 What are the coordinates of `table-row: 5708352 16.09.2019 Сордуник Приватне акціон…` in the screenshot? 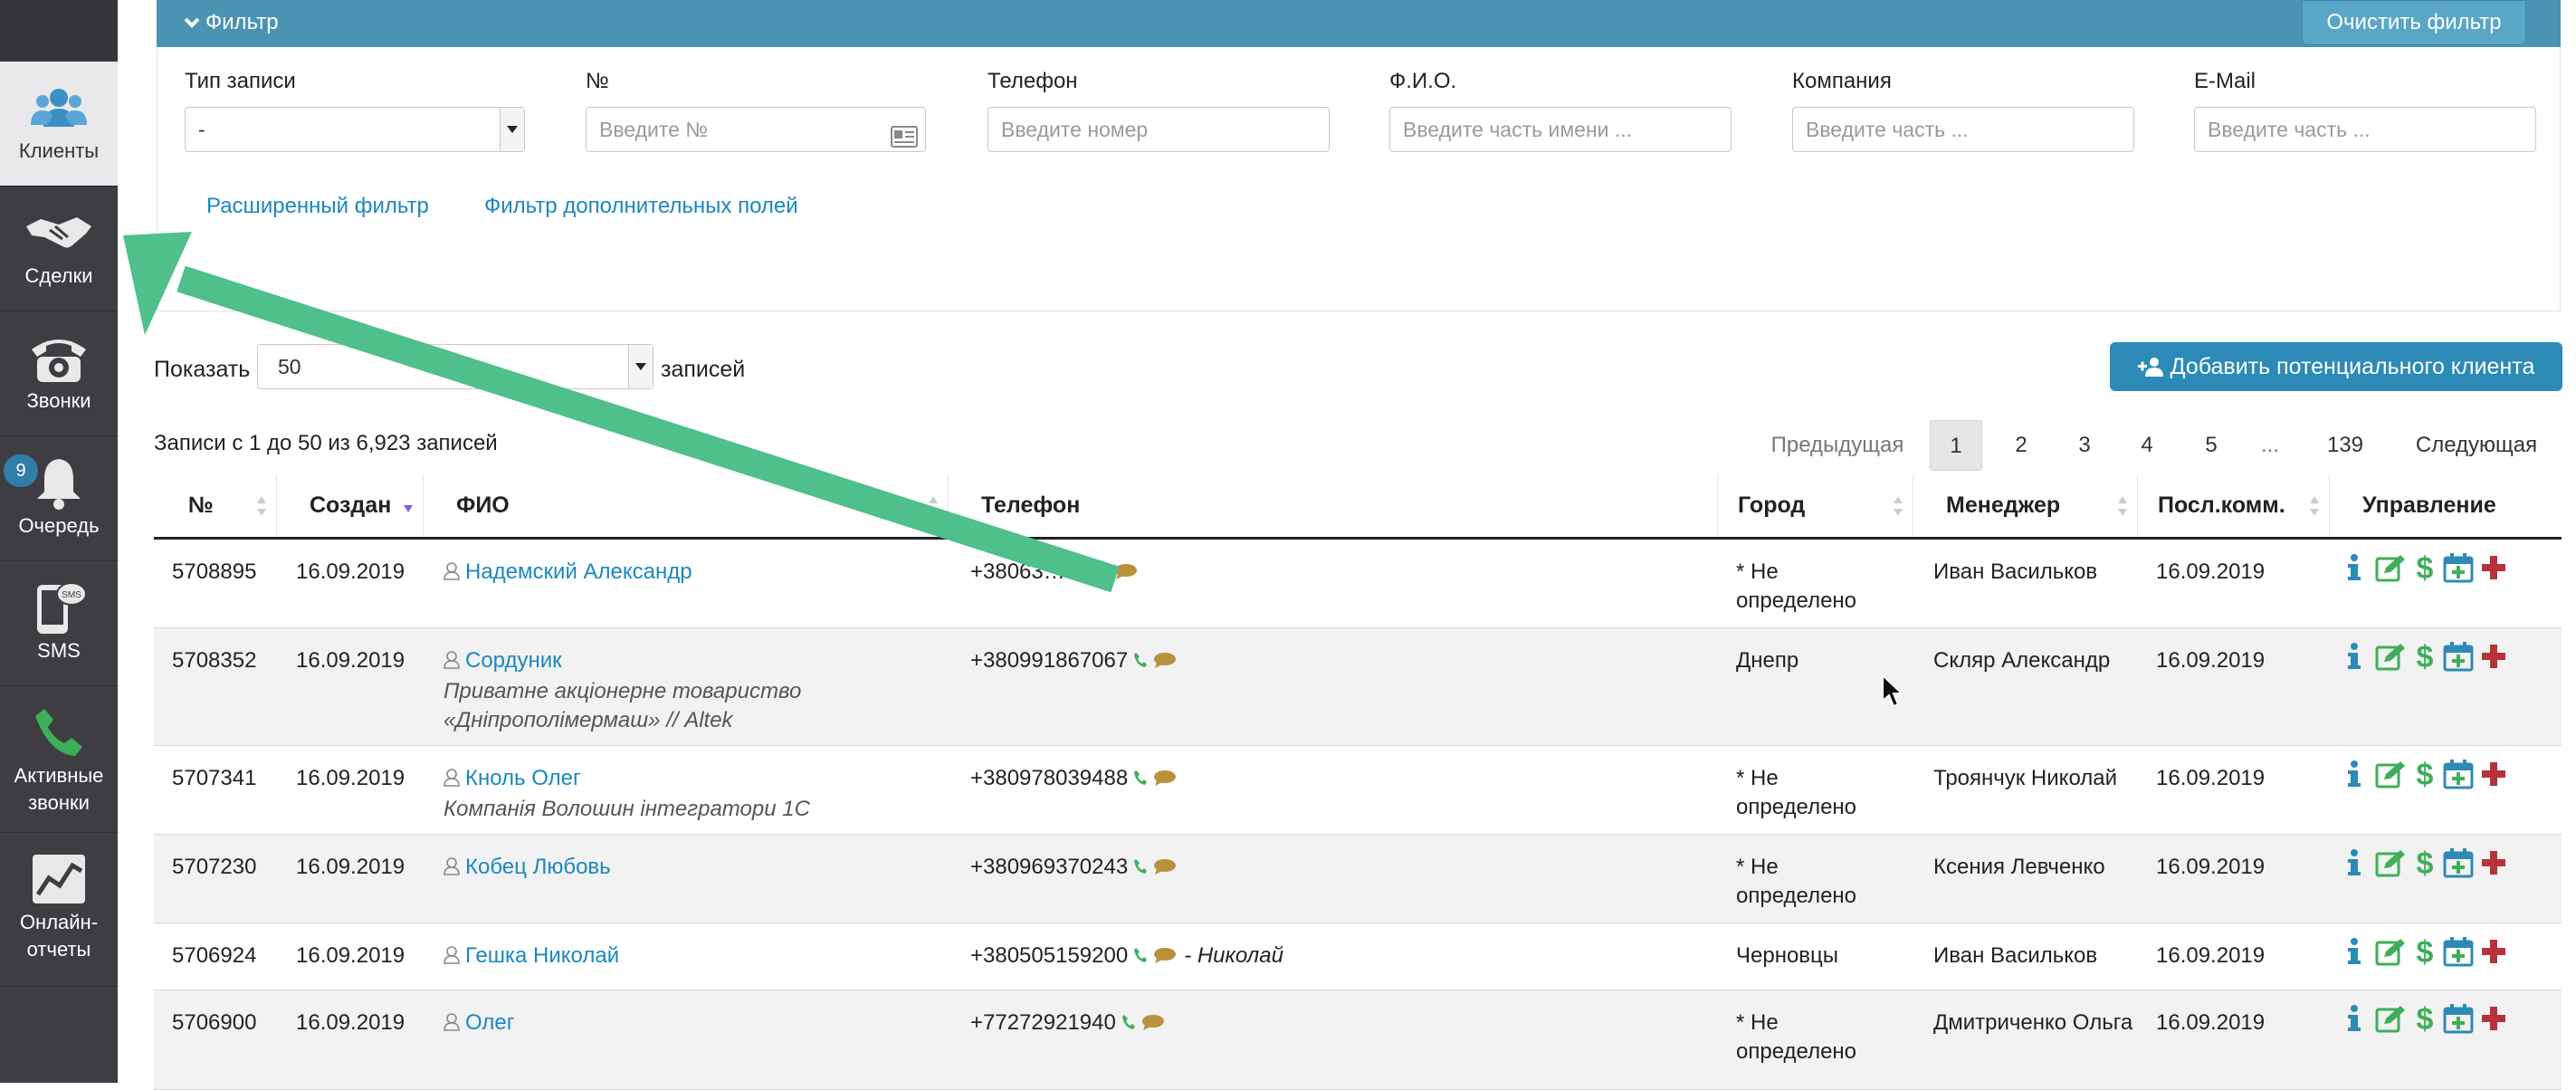 It's located at (1358, 687).